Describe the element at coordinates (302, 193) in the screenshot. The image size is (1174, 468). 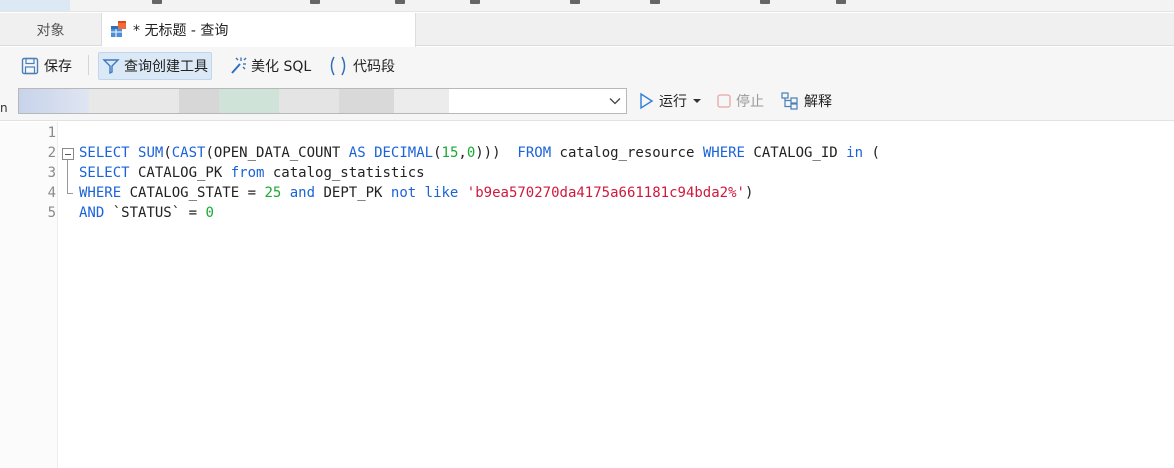
I see `code-token: and` at that location.